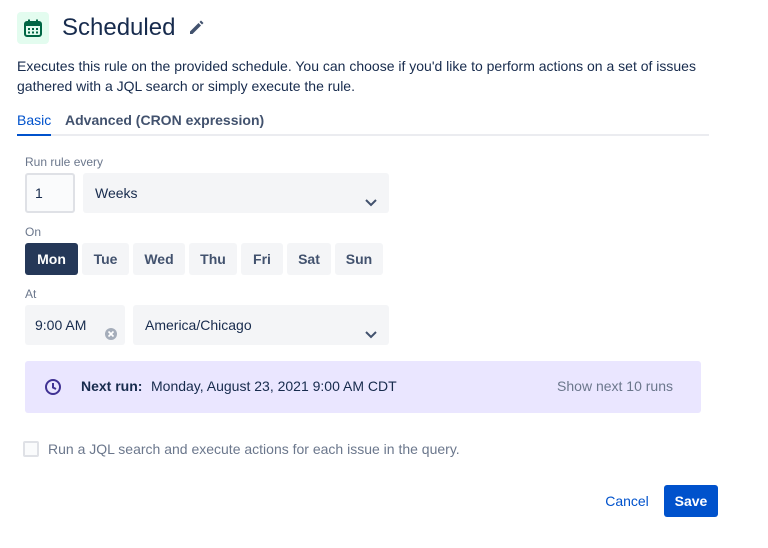 This screenshot has width=768, height=548. I want to click on timezone-select: America/Chicago, so click(261, 325).